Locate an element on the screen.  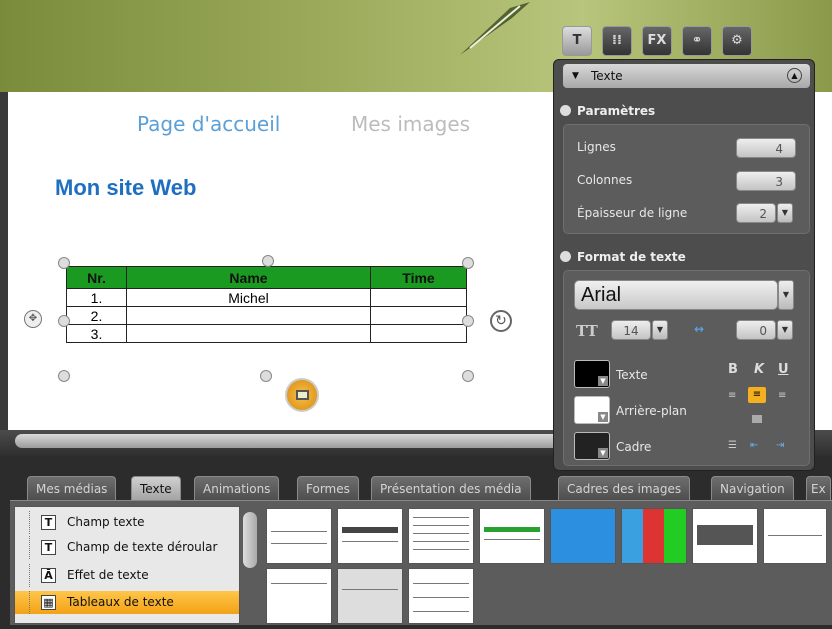
bold-button: B is located at coordinates (733, 369).